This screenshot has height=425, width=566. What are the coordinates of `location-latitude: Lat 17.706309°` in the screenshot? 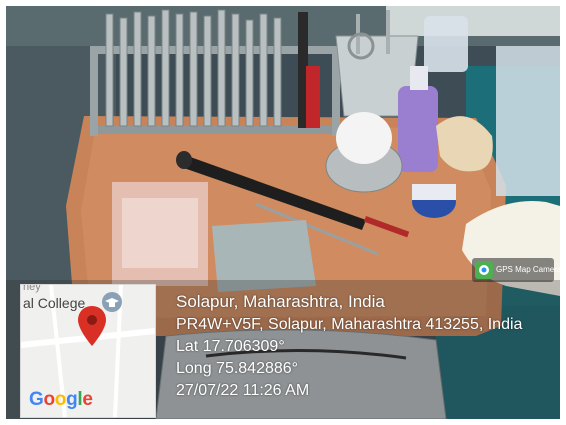 It's located at (230, 346).